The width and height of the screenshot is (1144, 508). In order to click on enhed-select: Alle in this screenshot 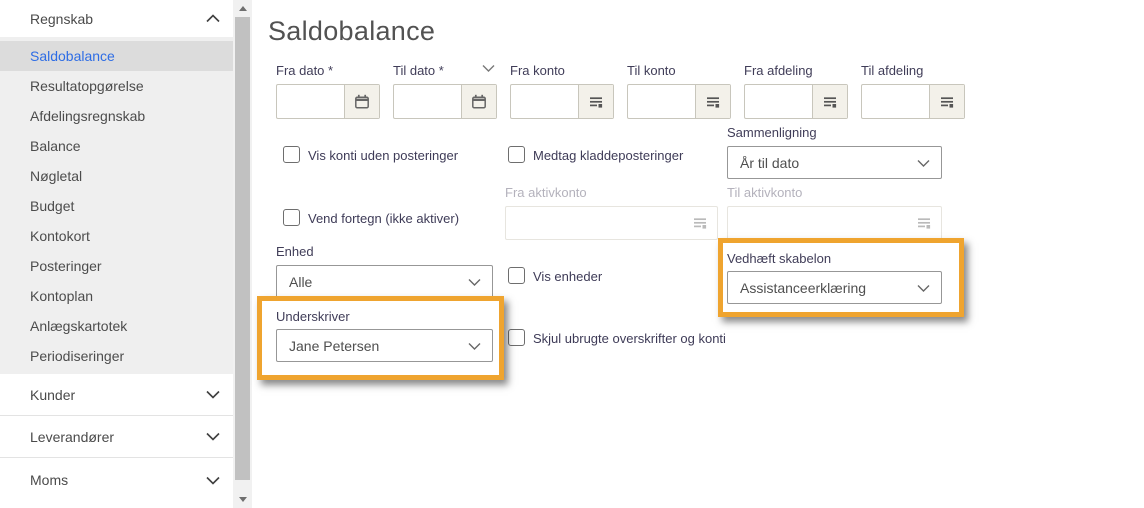, I will do `click(384, 281)`.